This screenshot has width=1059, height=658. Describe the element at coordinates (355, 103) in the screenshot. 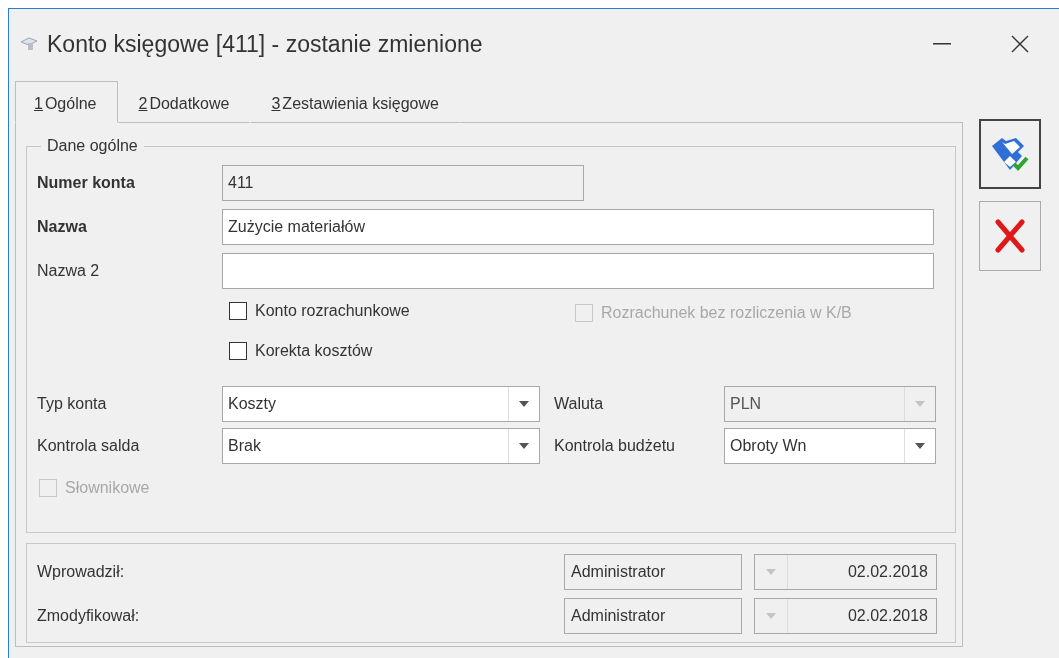

I see `tab: 3Zestawienia księgowe` at that location.